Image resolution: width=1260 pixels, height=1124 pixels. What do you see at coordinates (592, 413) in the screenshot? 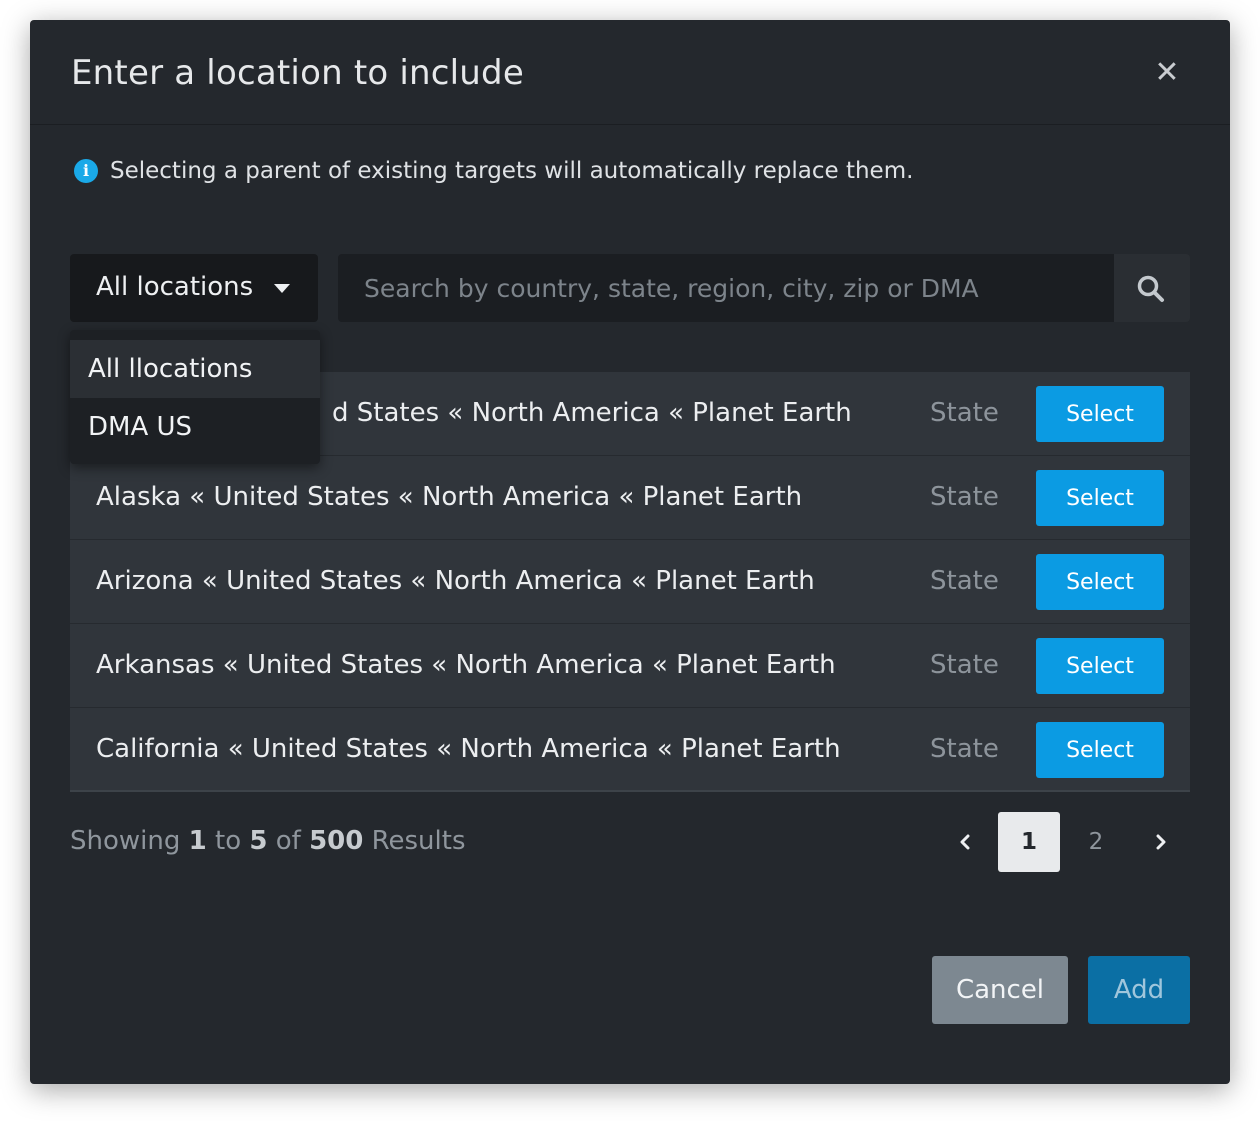
I see `result-name: d States « North America « Planet Earth` at bounding box center [592, 413].